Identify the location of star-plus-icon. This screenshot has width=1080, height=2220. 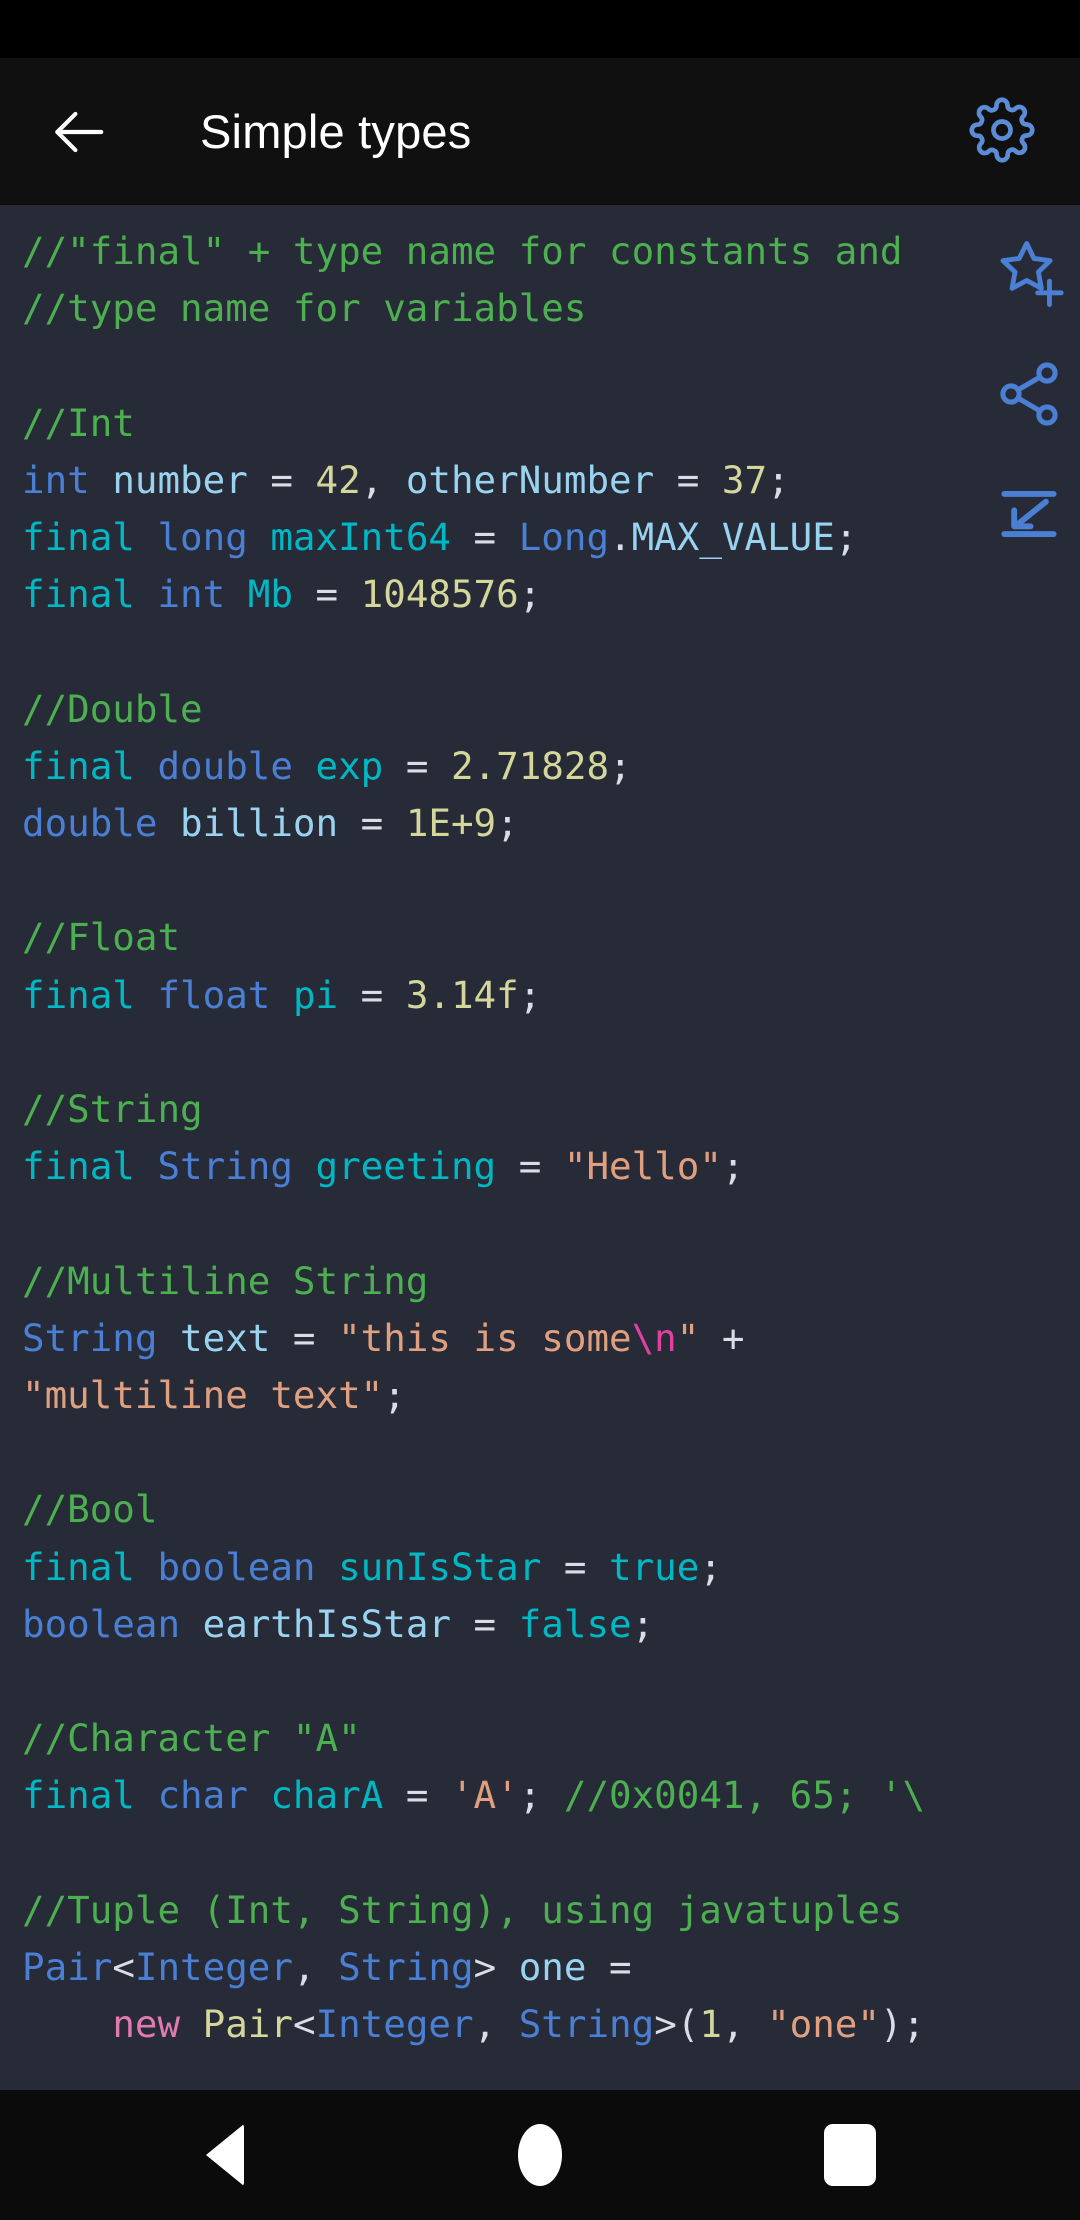
(1029, 276).